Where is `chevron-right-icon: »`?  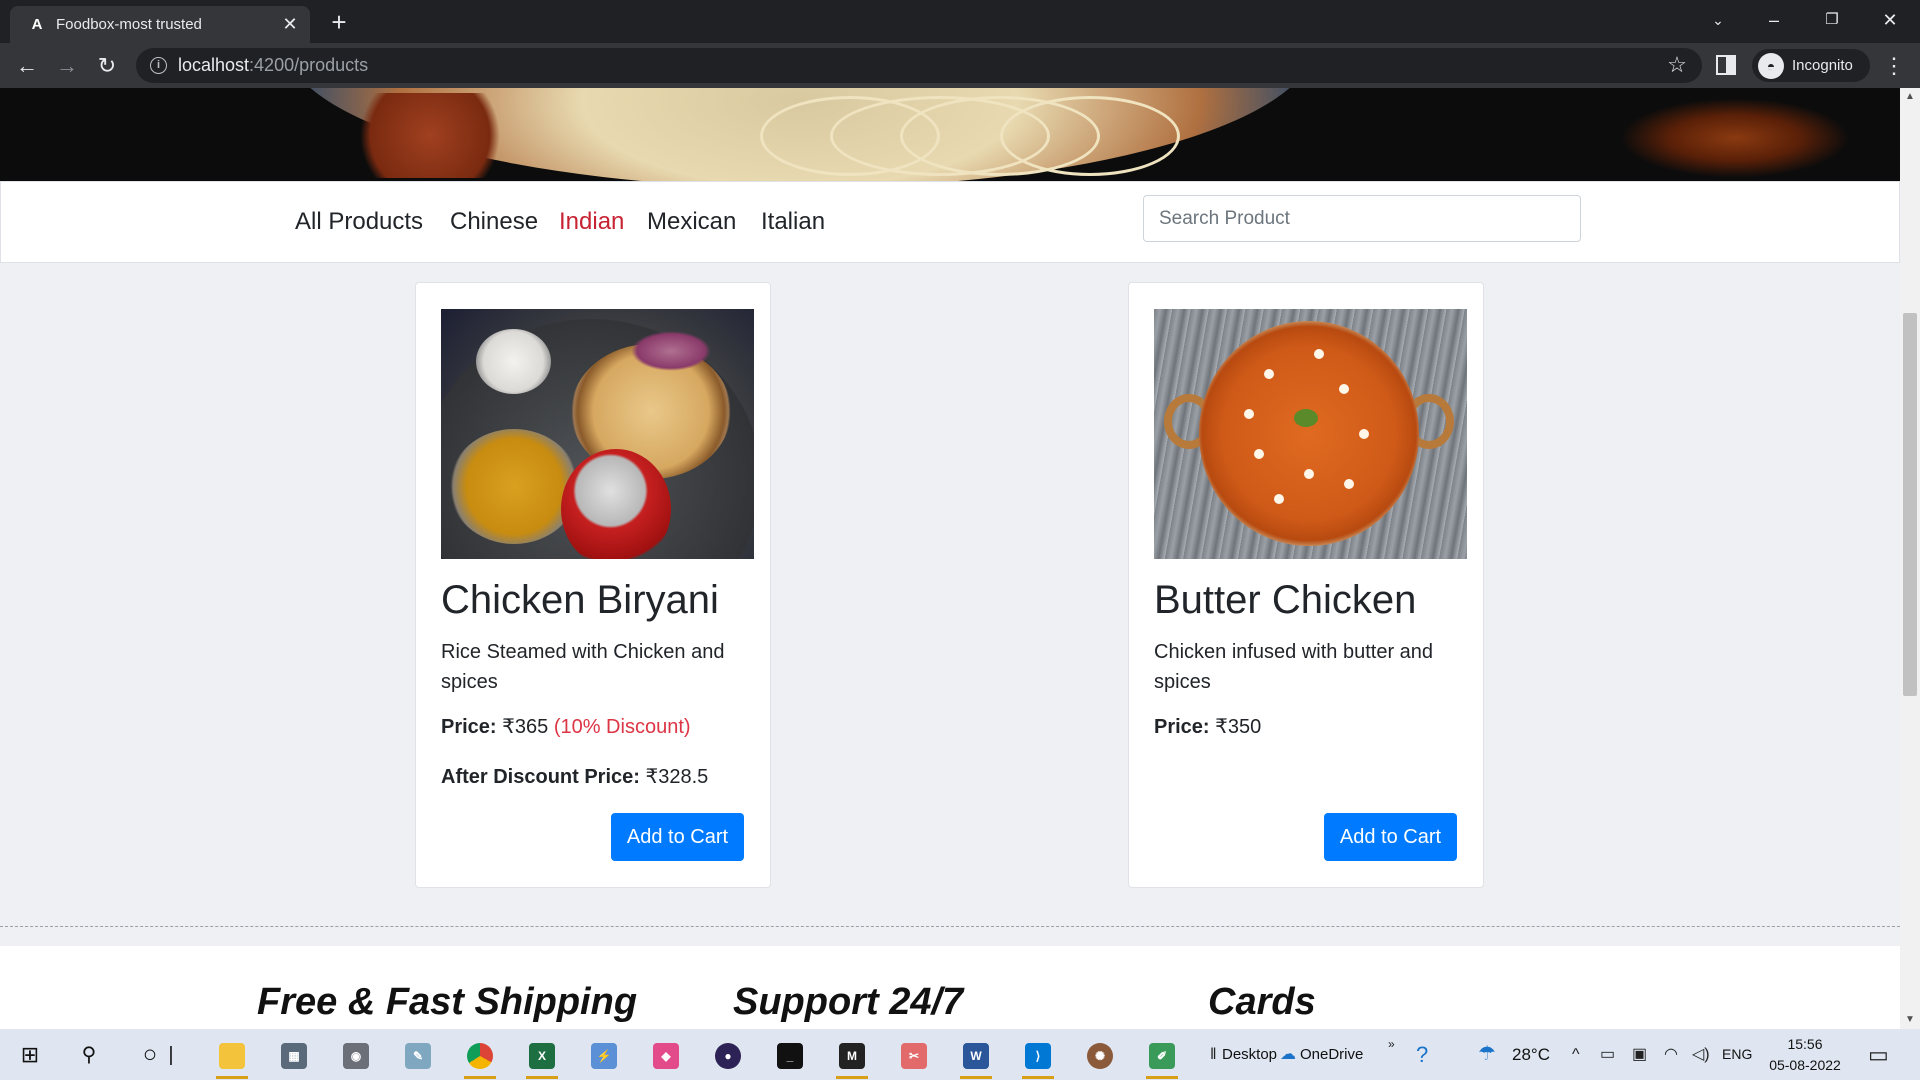 chevron-right-icon: » is located at coordinates (1391, 1044).